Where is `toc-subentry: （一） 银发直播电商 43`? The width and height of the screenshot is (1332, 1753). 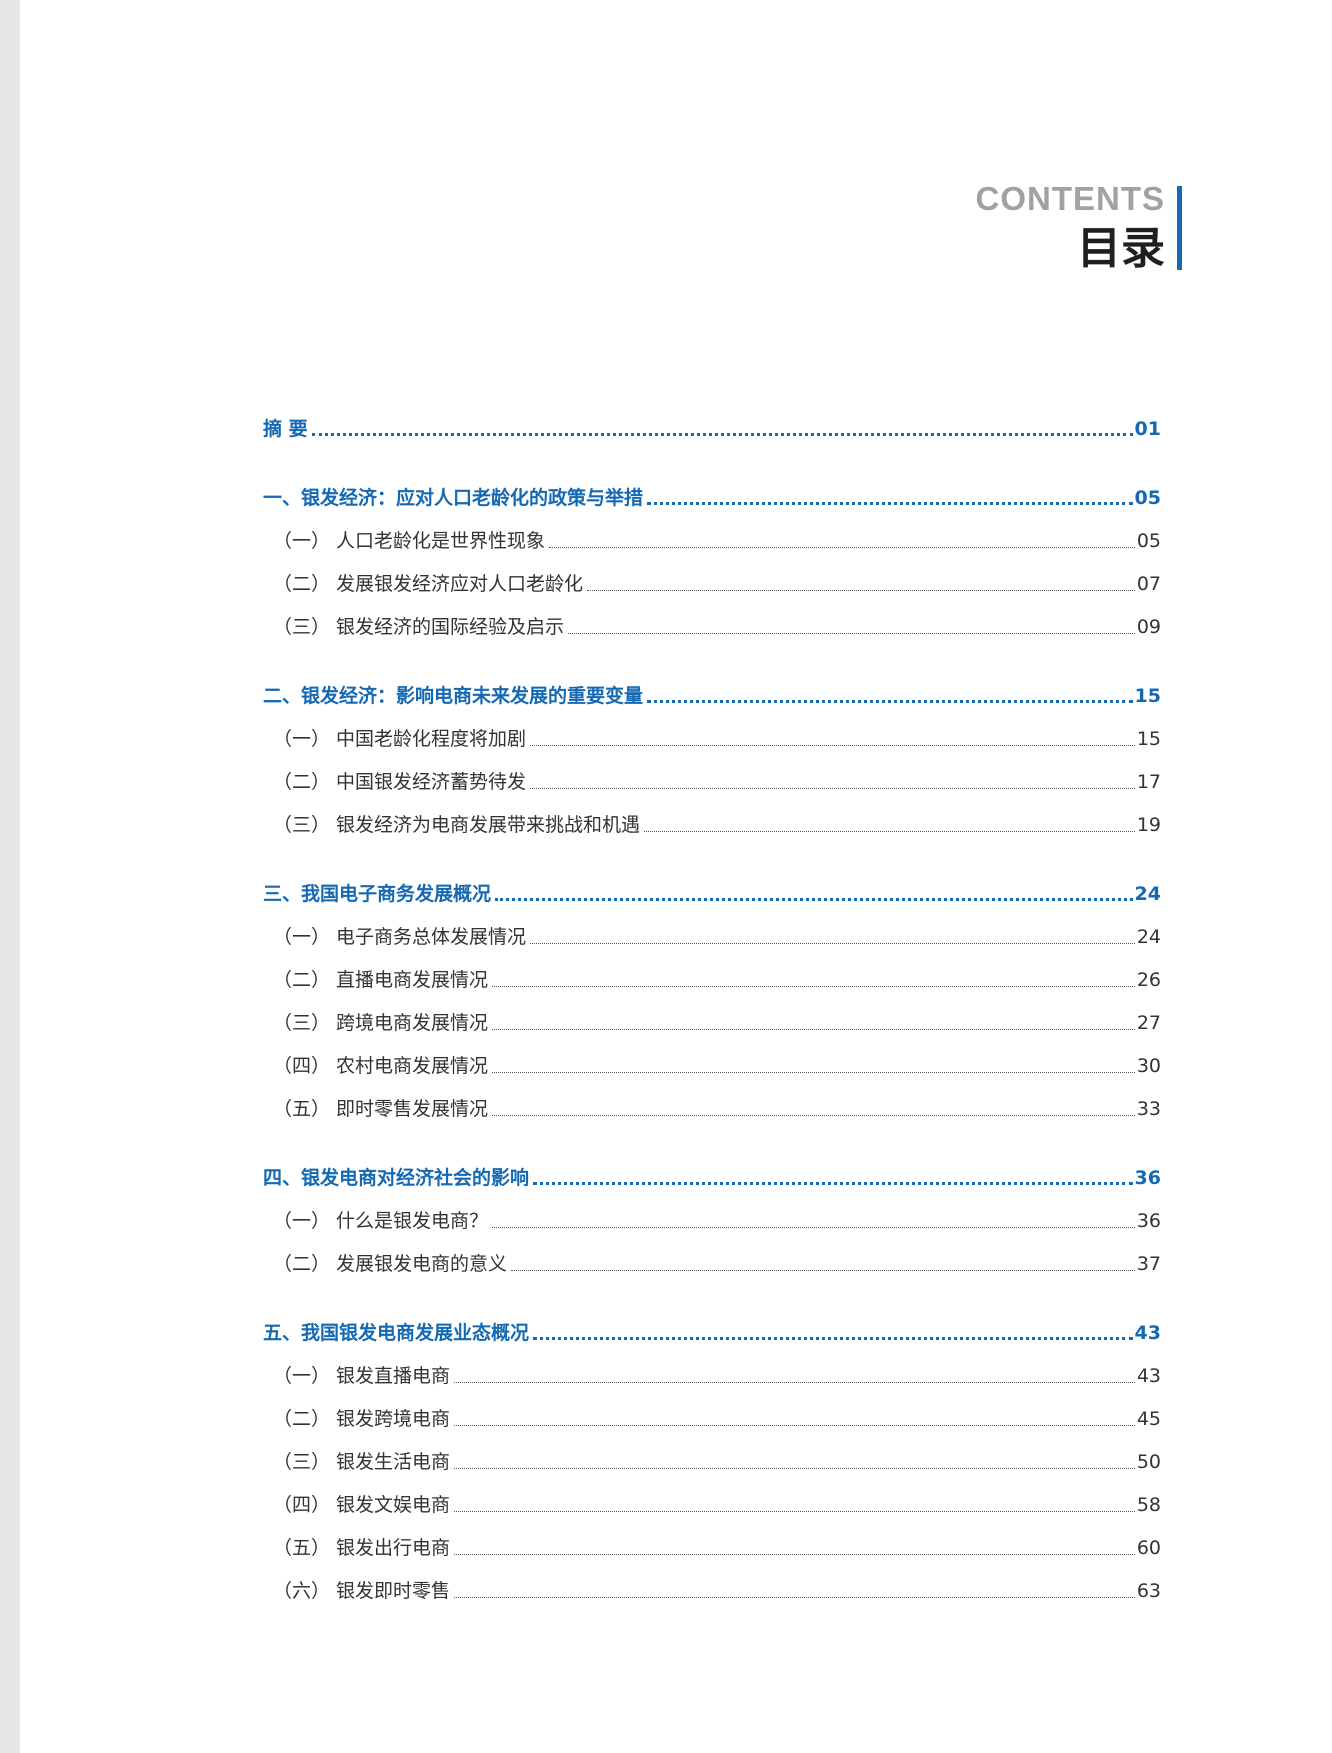
toc-subentry: （一） 银发直播电商 43 is located at coordinates (712, 1374).